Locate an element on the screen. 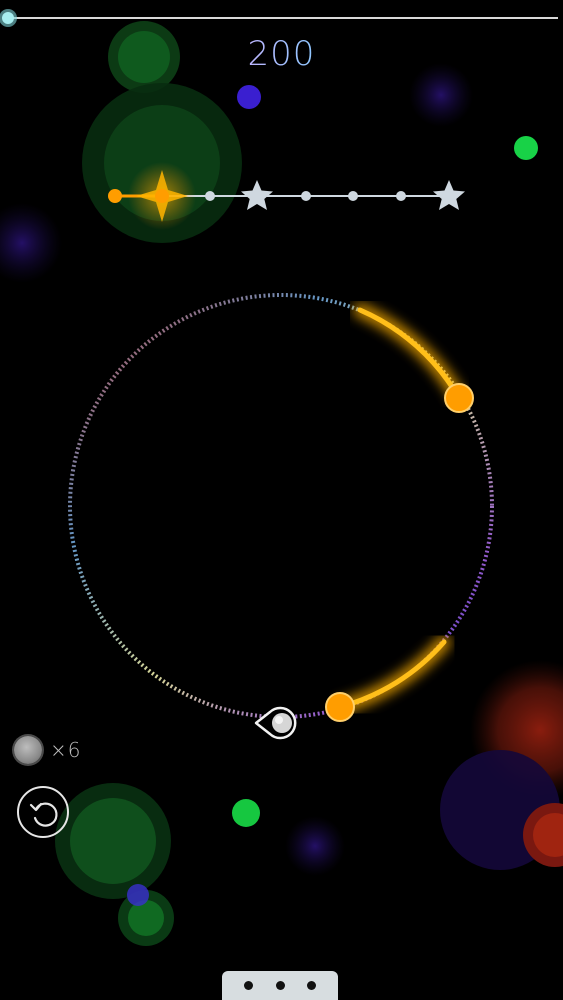 This screenshot has width=563, height=1000. restart-icon is located at coordinates (43, 814).